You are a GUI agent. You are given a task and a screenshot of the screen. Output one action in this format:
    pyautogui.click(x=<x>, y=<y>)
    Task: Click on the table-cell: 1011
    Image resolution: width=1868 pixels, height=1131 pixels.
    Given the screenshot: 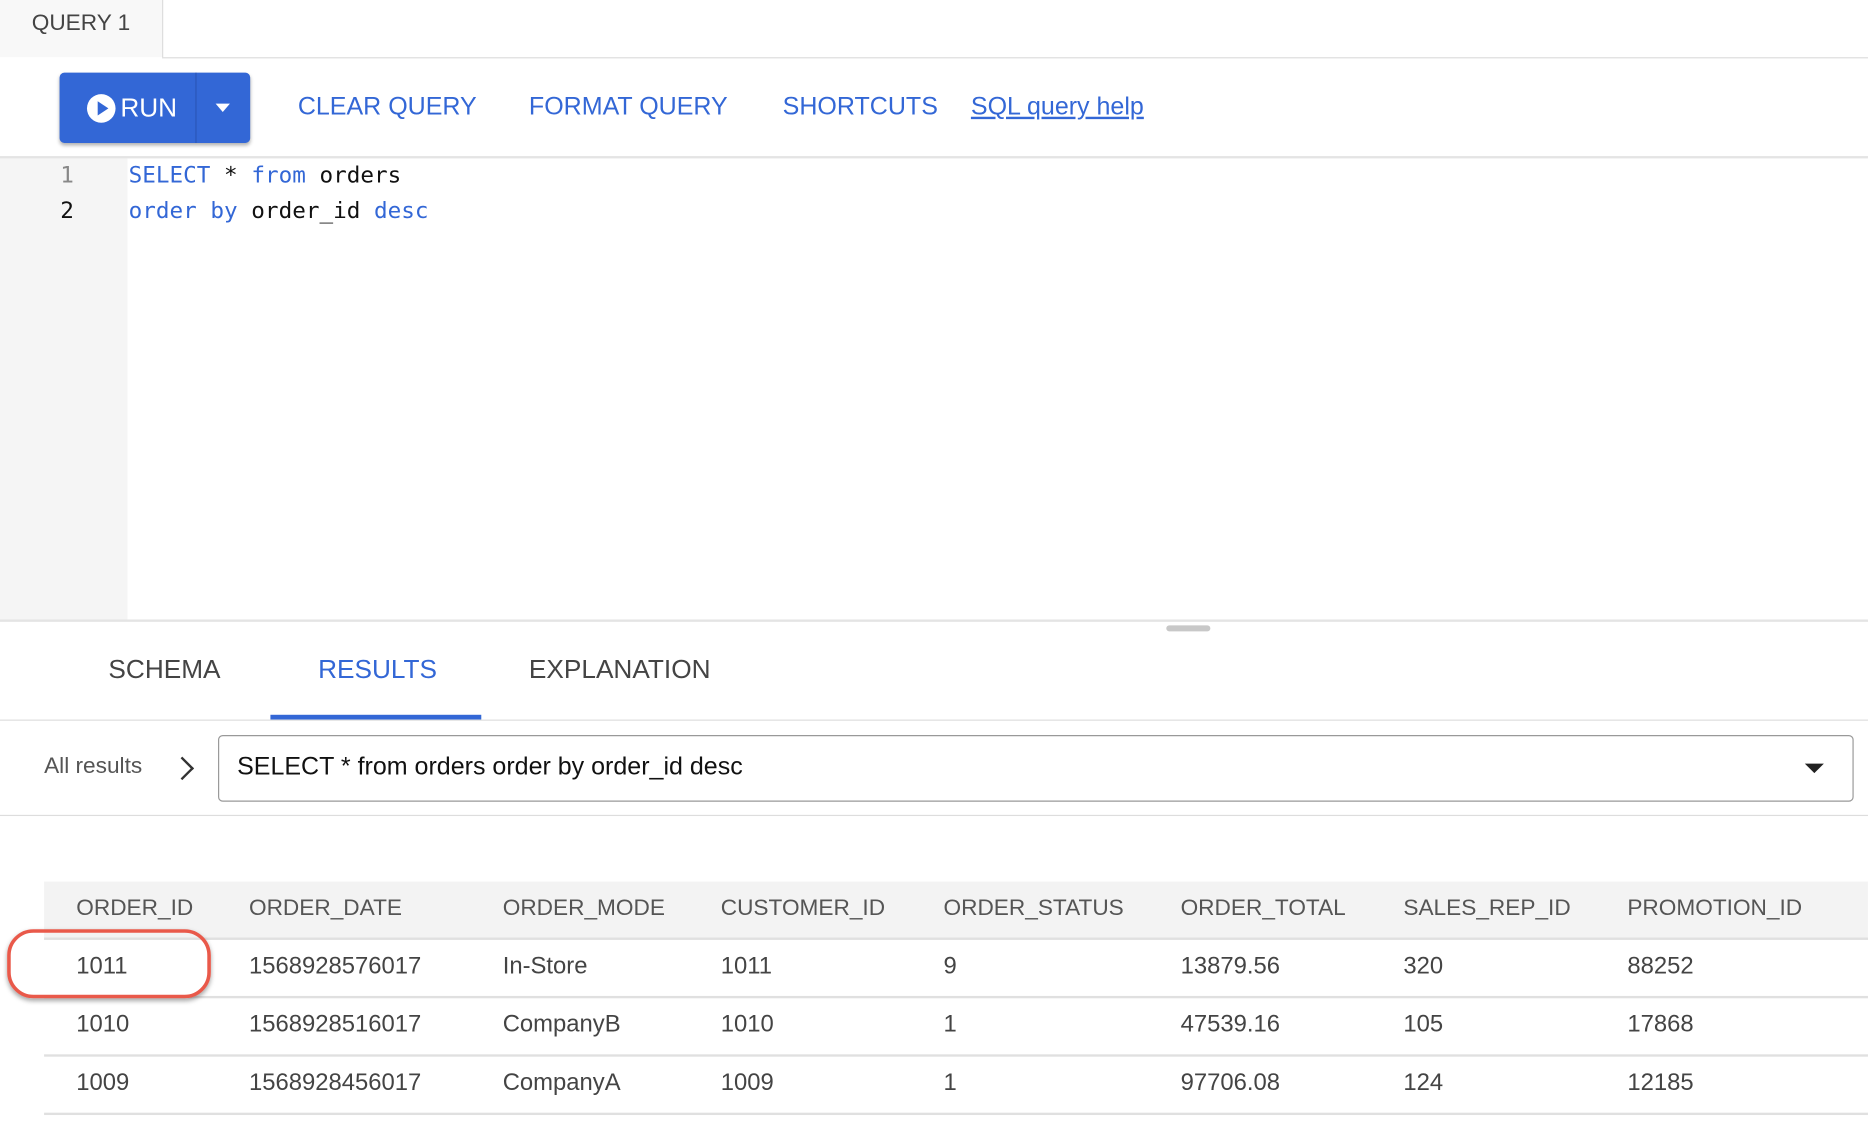 What is the action you would take?
    pyautogui.click(x=746, y=966)
    